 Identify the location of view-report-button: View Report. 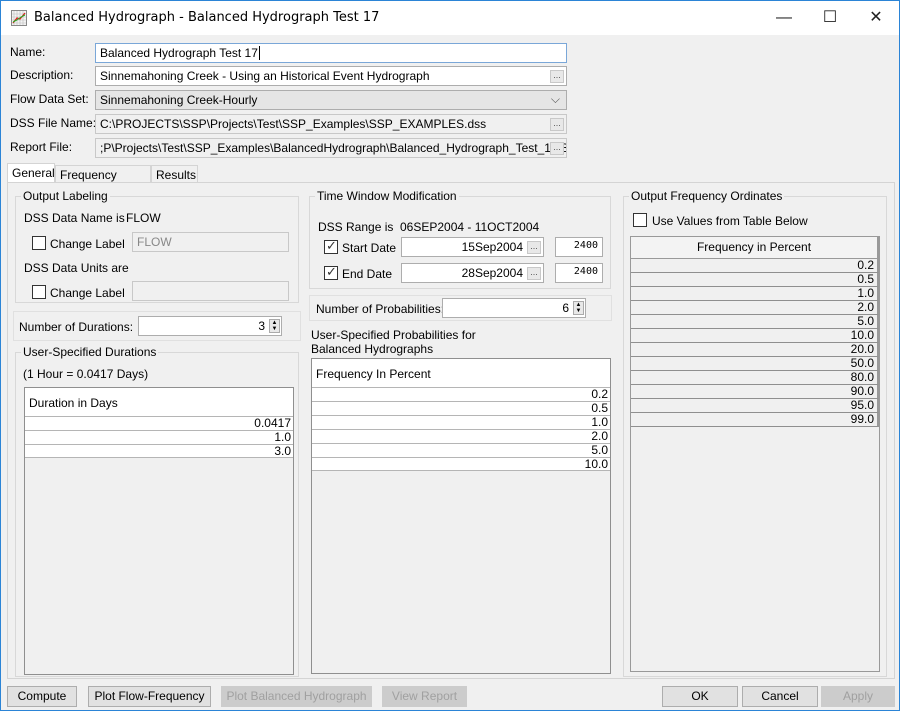
(424, 696).